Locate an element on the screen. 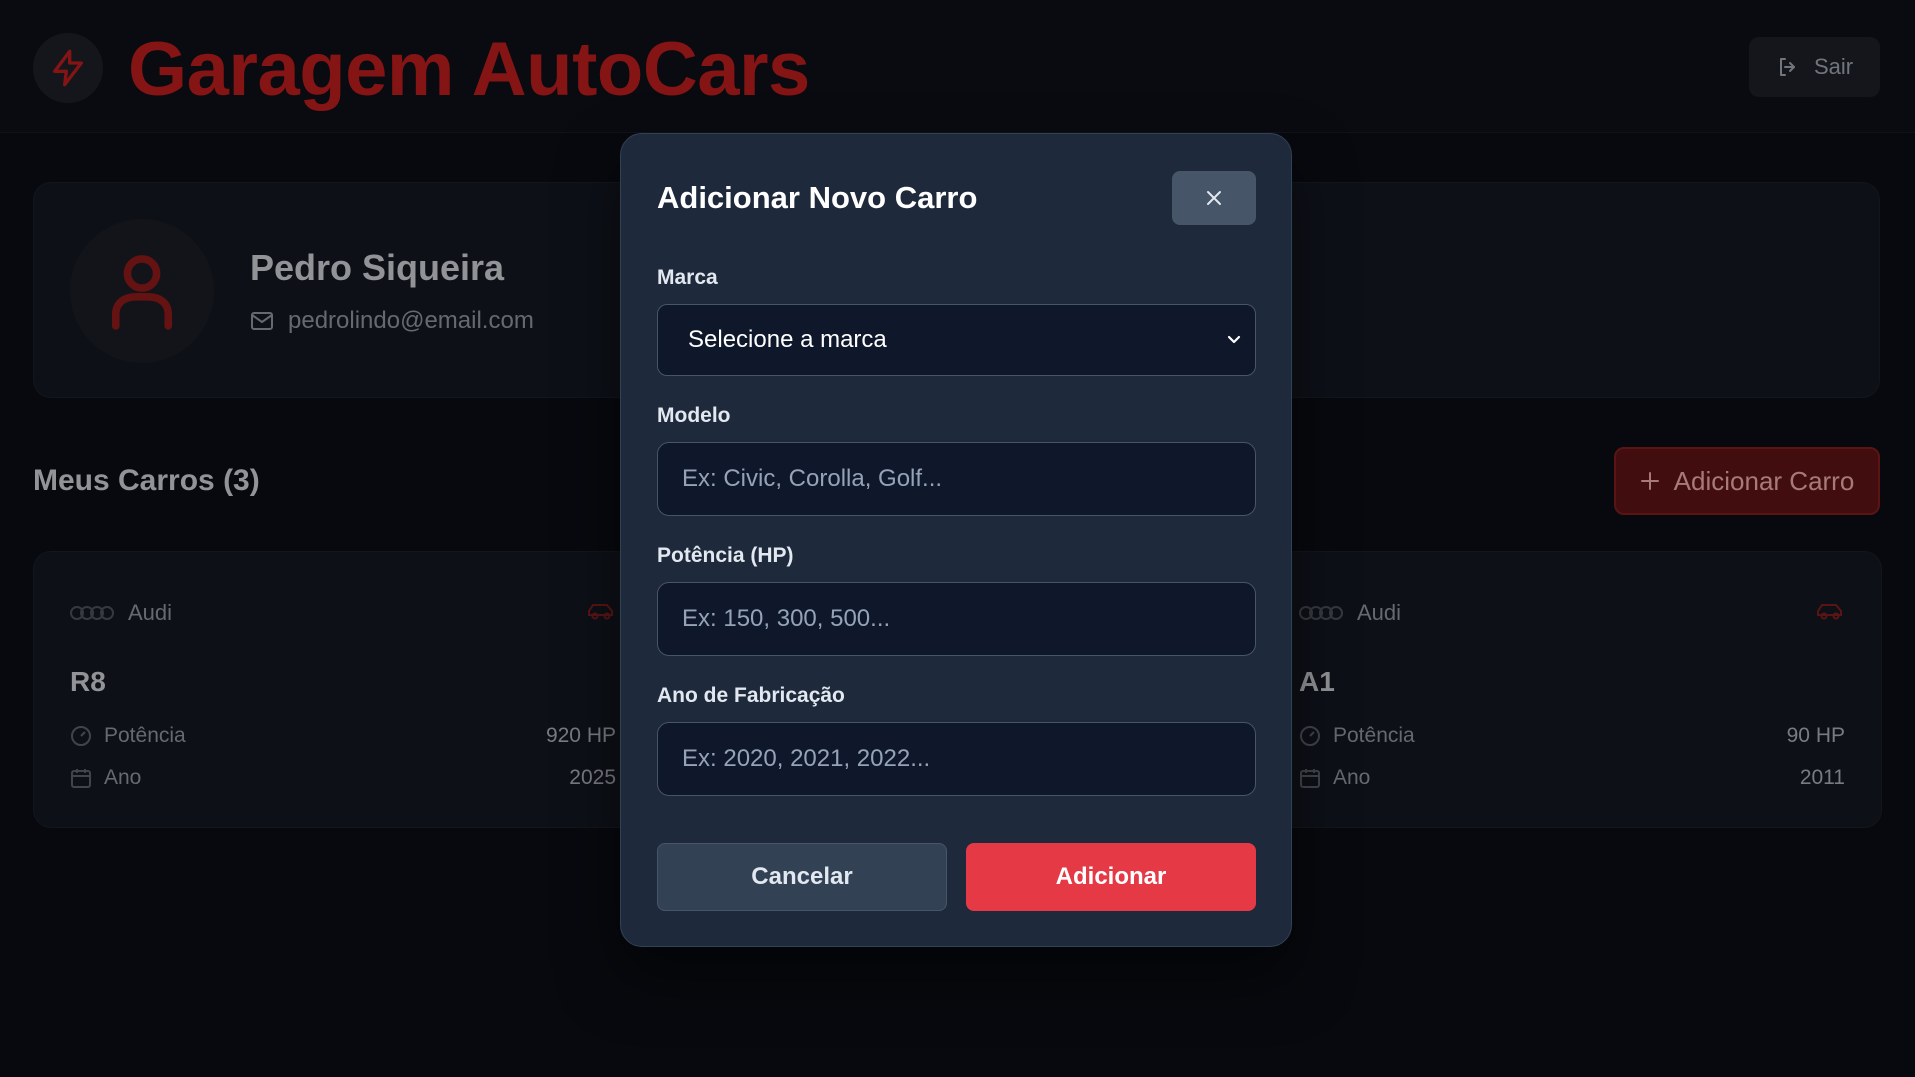 The image size is (1915, 1077). close-button is located at coordinates (1214, 198).